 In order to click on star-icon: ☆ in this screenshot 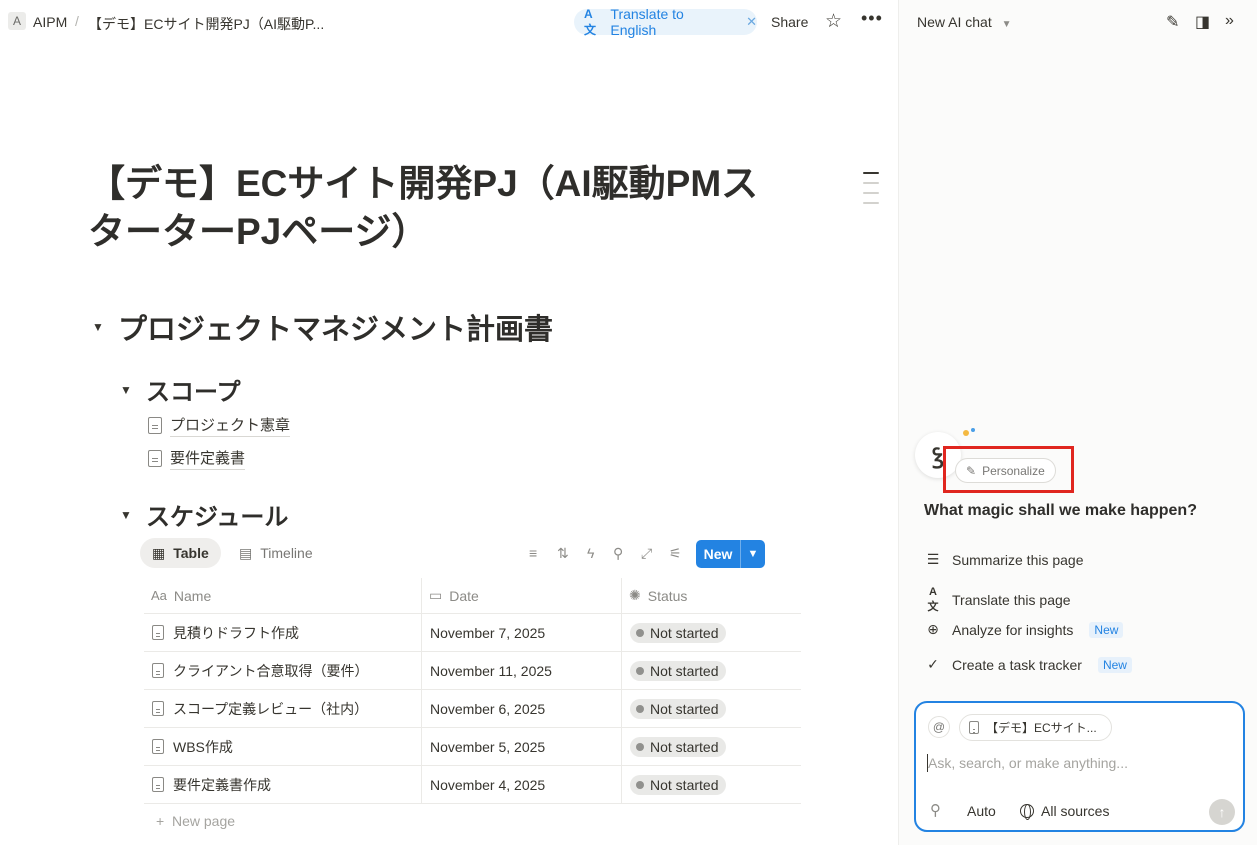, I will do `click(833, 21)`.